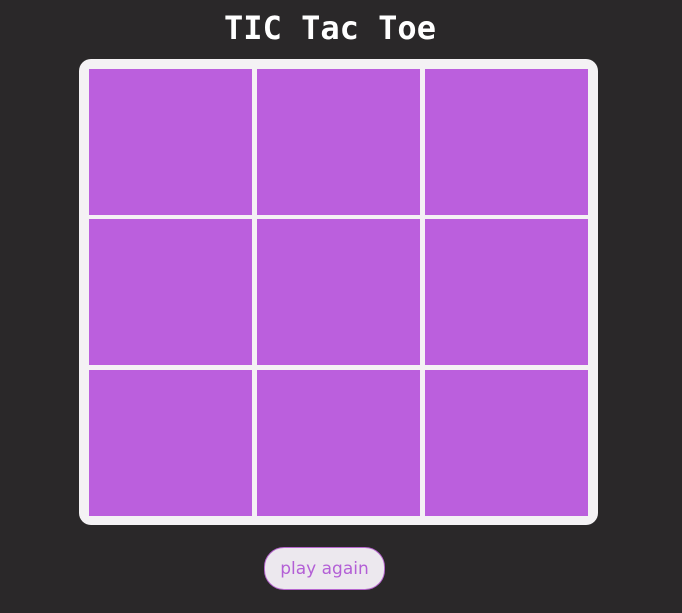  Describe the element at coordinates (324, 568) in the screenshot. I see `play-again-button: play again` at that location.